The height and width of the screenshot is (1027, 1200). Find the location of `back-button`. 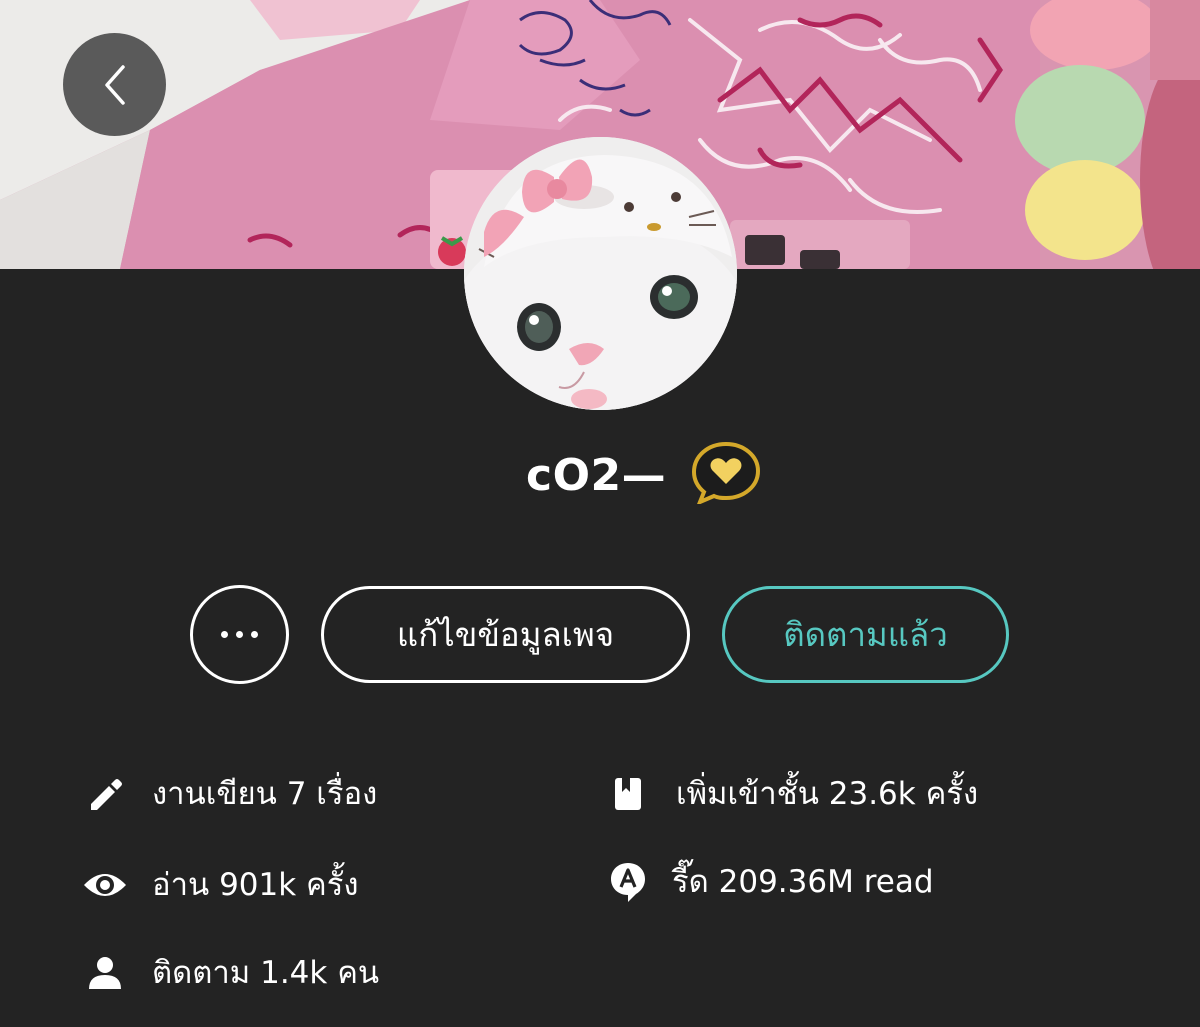

back-button is located at coordinates (114, 84).